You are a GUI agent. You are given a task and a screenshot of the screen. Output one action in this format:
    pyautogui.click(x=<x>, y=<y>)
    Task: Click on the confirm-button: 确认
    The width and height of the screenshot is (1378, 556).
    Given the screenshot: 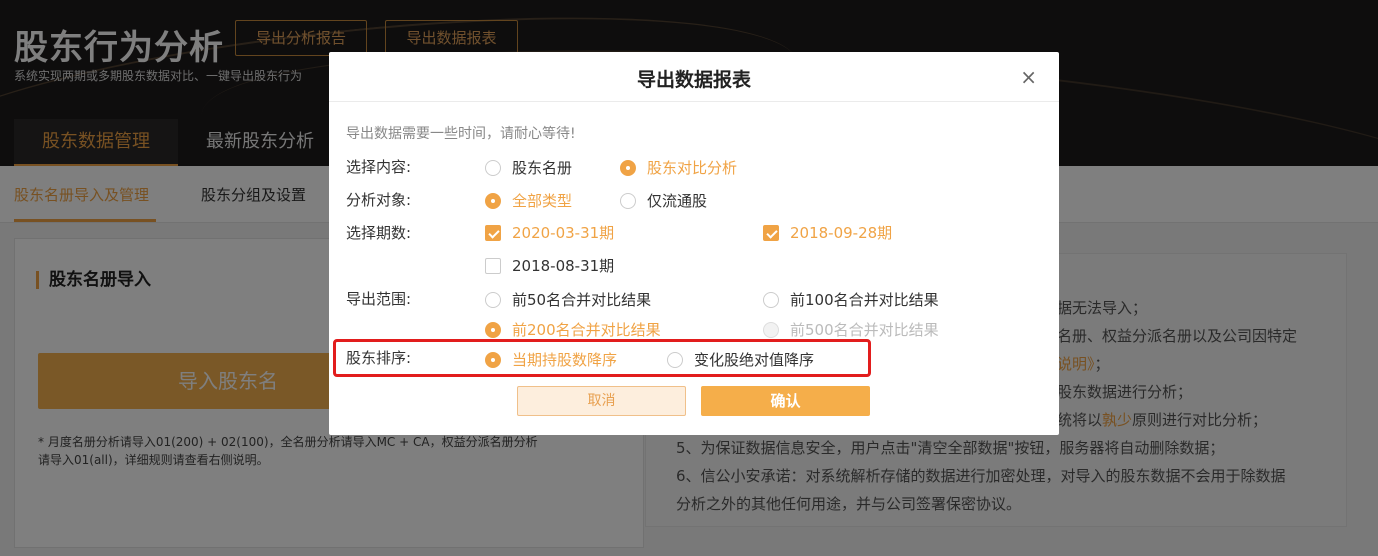 What is the action you would take?
    pyautogui.click(x=785, y=401)
    